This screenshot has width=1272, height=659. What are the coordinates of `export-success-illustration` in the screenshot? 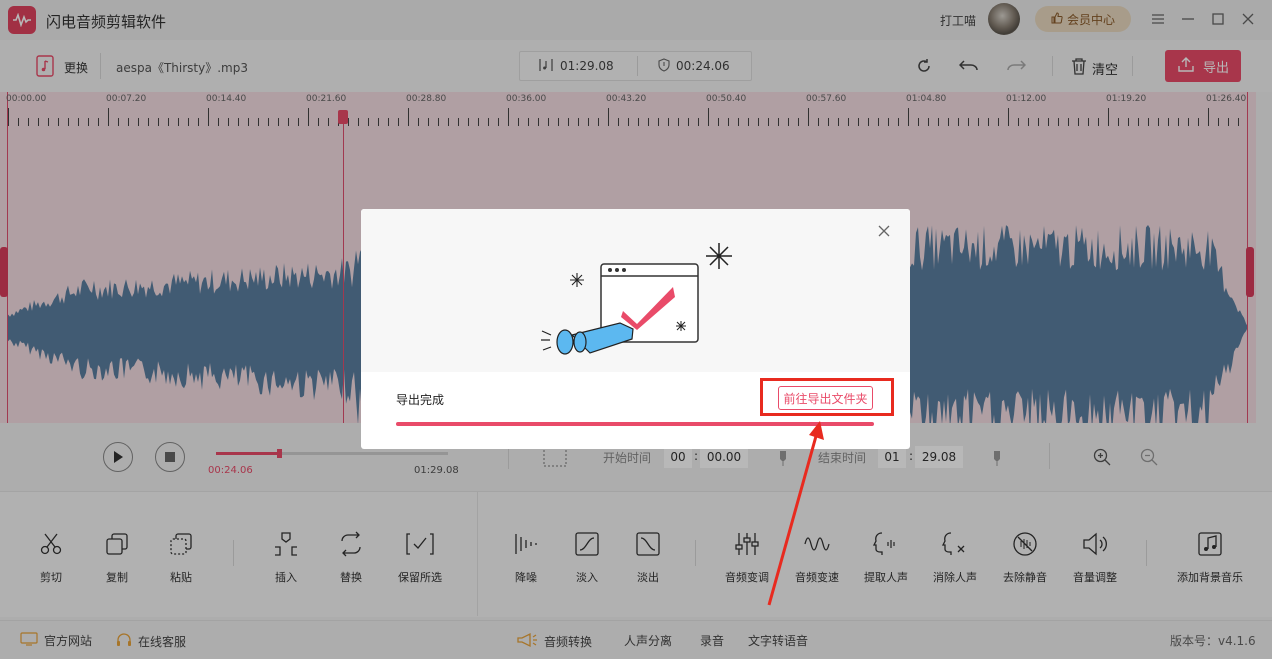 It's located at (636, 299).